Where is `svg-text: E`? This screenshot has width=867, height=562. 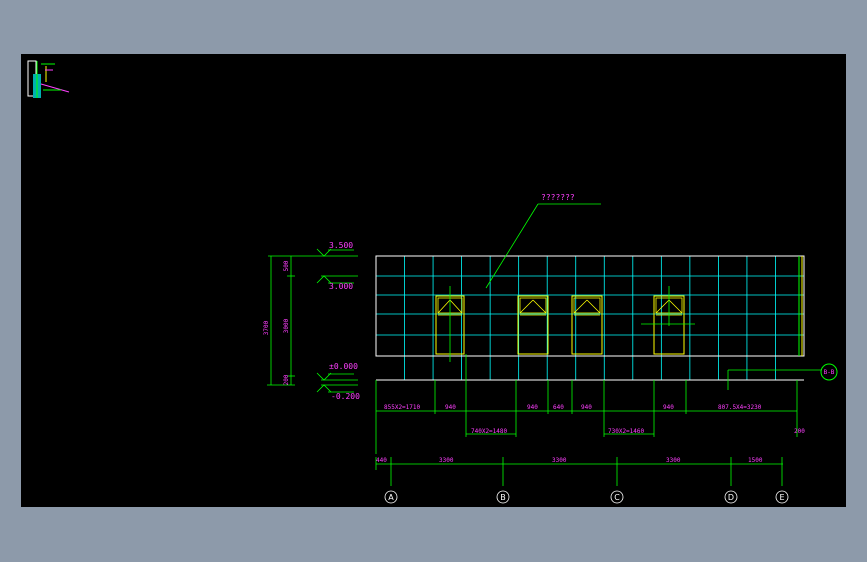 svg-text: E is located at coordinates (781, 497).